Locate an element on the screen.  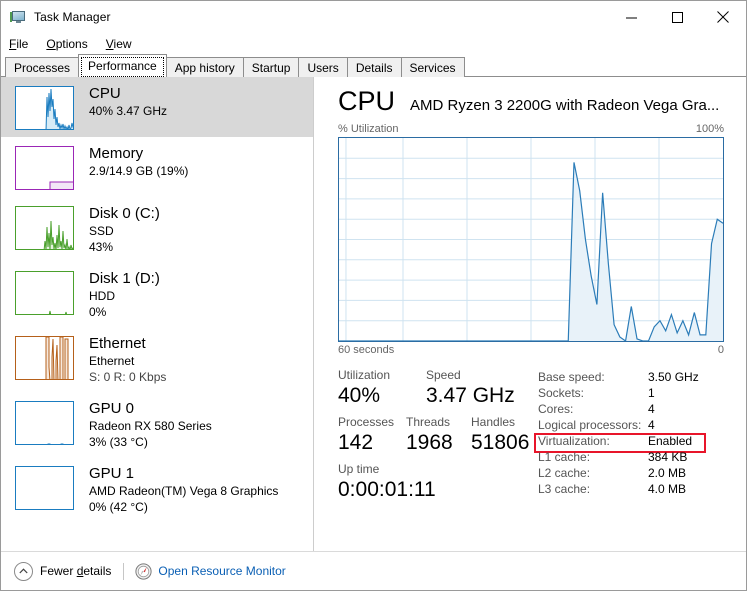
sidebar-item-gpu0: GPU 0 Radeon RX 580 Series 3% (33 °C) is located at coordinates (157, 424).